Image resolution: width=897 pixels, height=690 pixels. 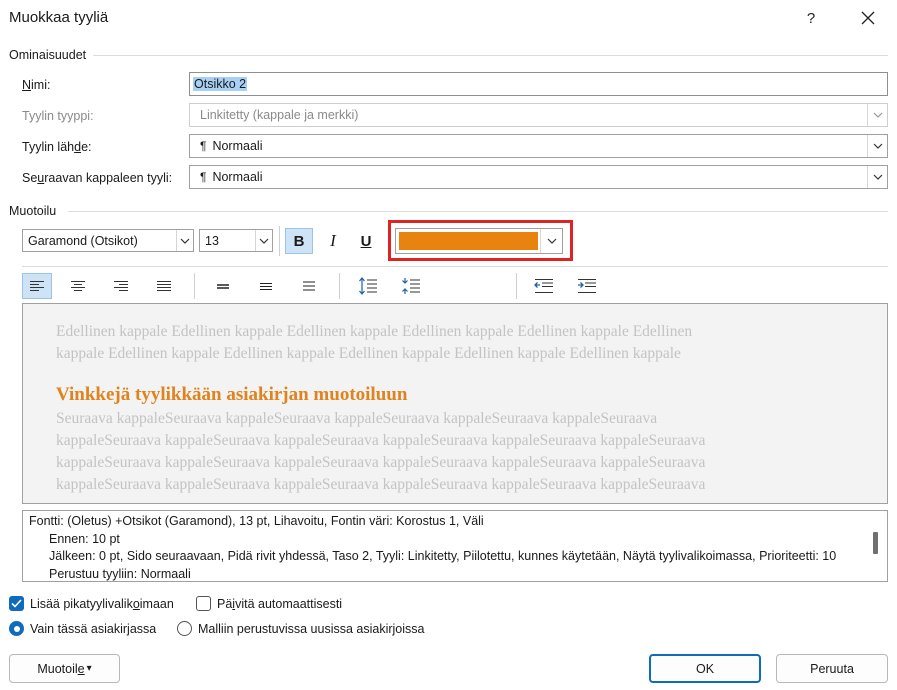 I want to click on line-spacing-double-icon, so click(x=309, y=286).